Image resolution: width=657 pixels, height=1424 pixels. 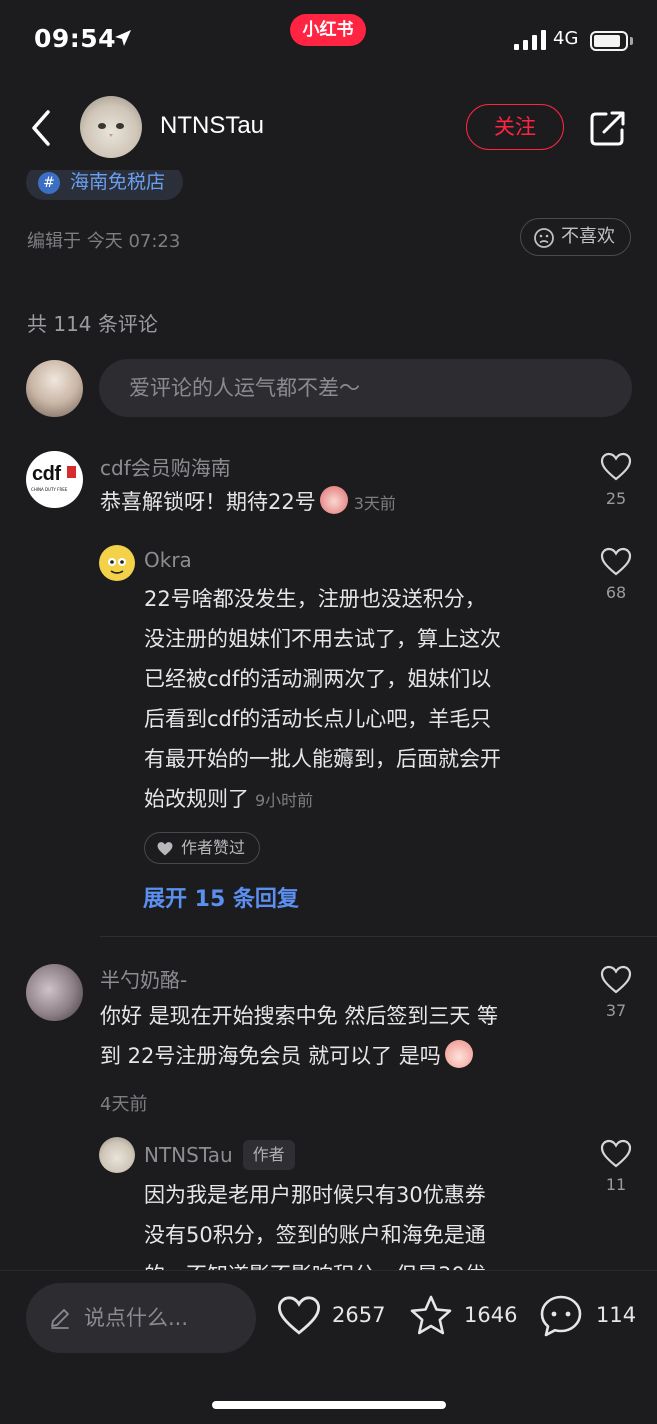 I want to click on comment-action: 114, so click(x=588, y=1317).